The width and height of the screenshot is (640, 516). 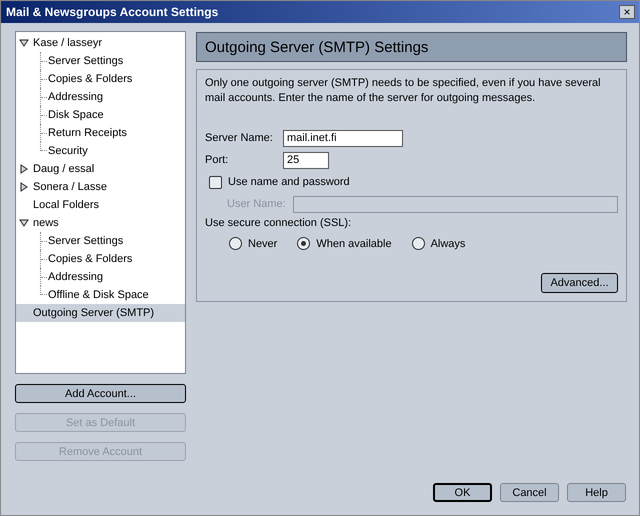 What do you see at coordinates (278, 224) in the screenshot?
I see `ssl-label: Use secure connection (SSL):` at bounding box center [278, 224].